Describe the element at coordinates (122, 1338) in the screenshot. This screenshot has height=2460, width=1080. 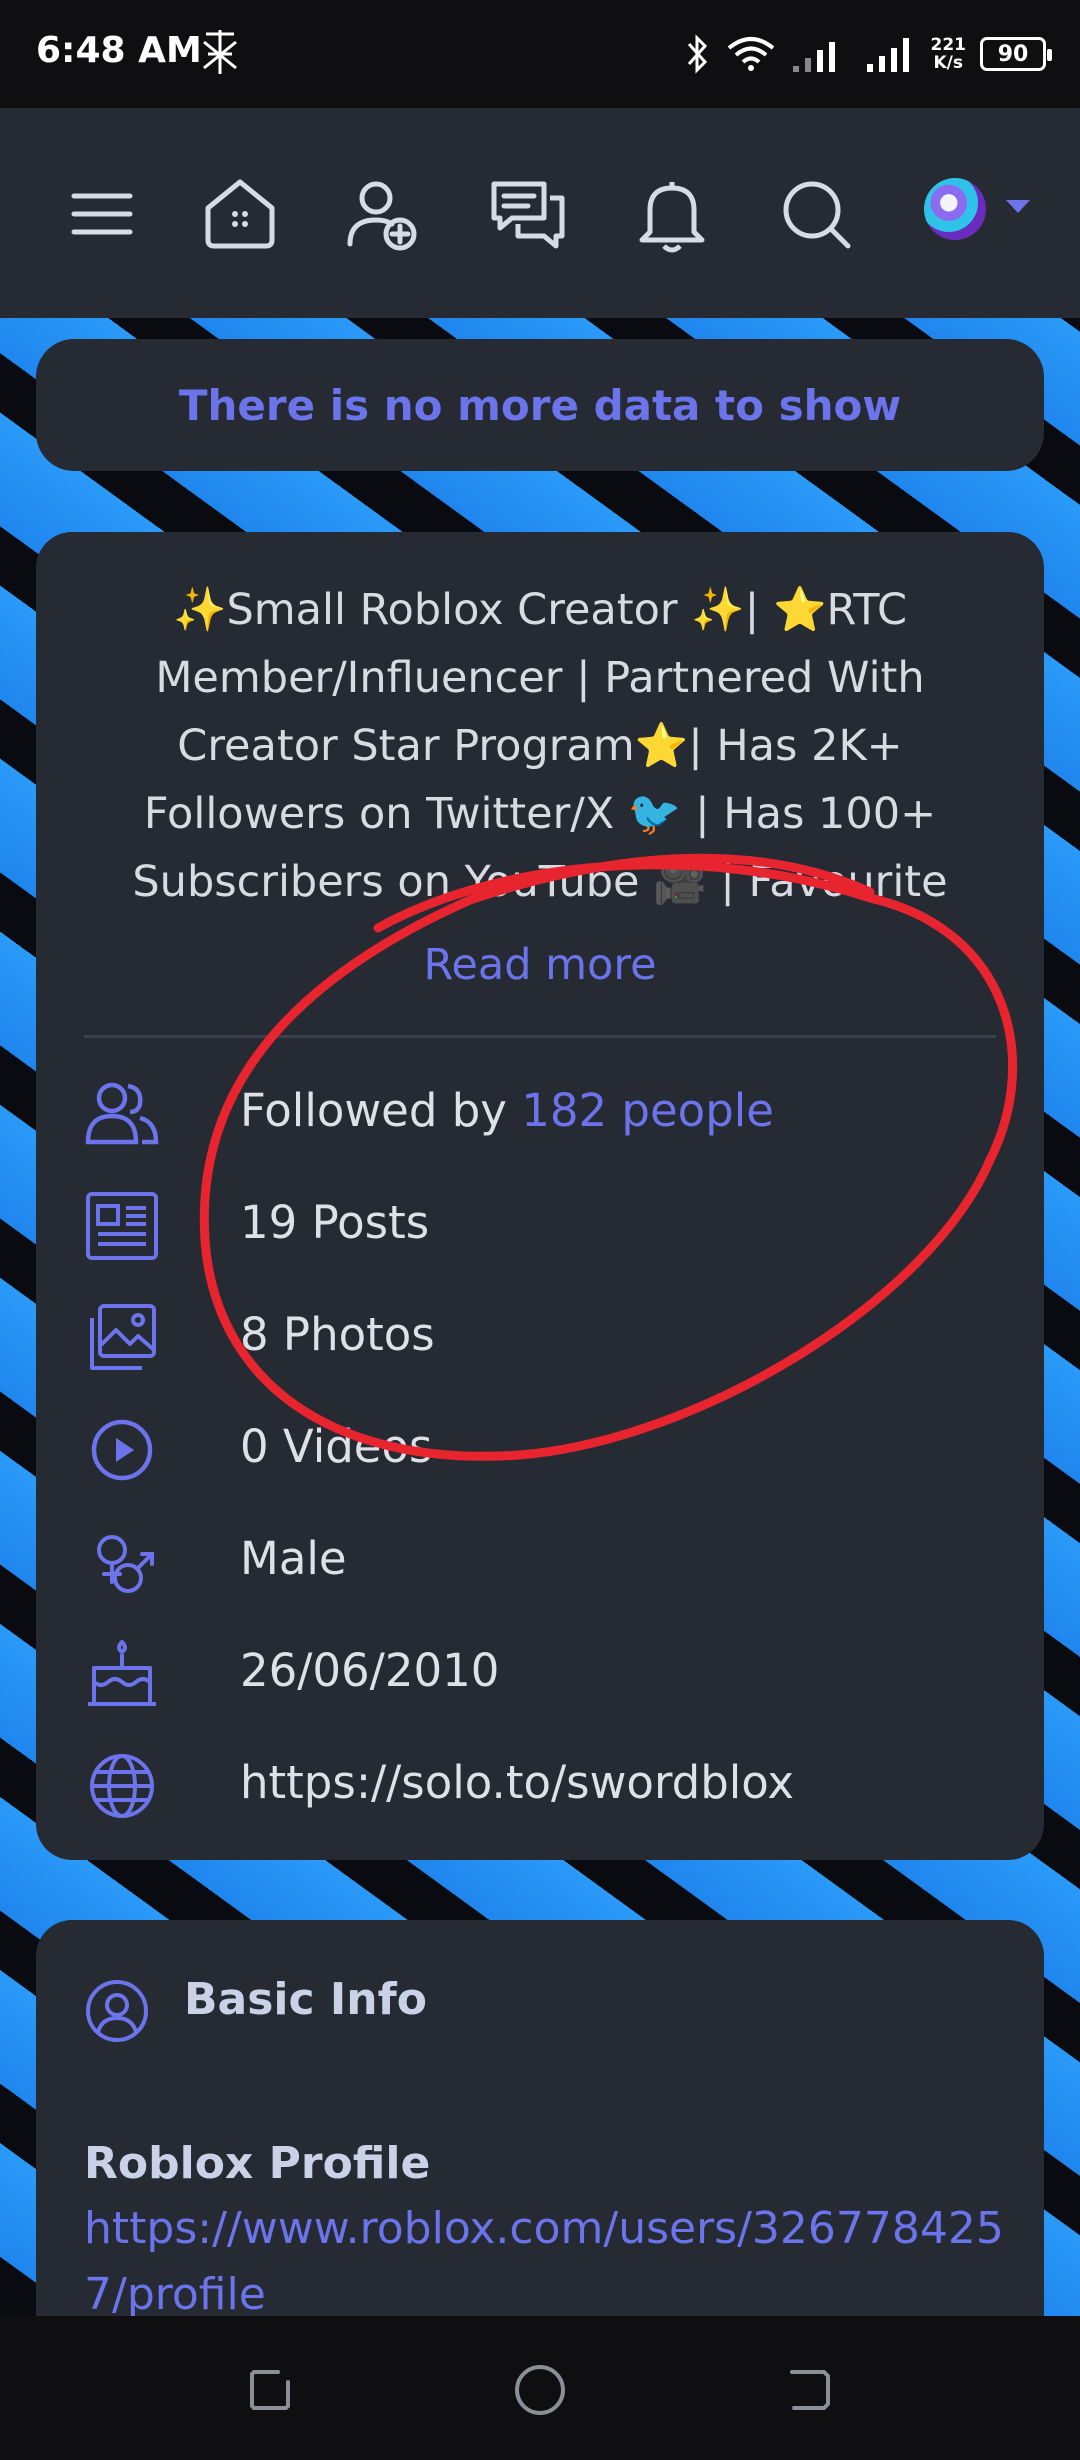
I see `photos-icon` at that location.